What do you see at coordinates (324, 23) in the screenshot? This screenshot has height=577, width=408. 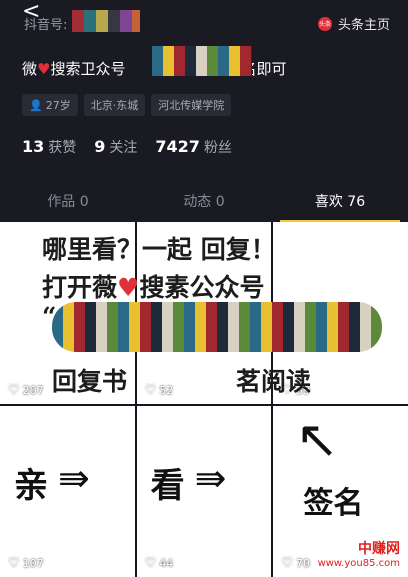 I see `toutiao-icon: 头条` at bounding box center [324, 23].